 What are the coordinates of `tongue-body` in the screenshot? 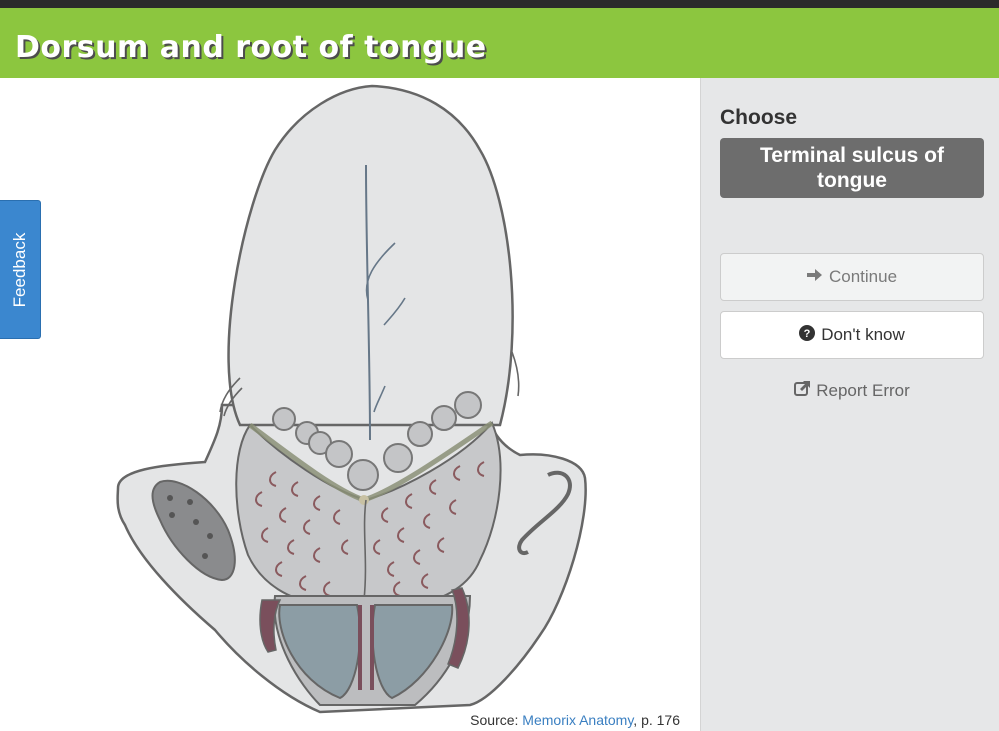 It's located at (370, 255).